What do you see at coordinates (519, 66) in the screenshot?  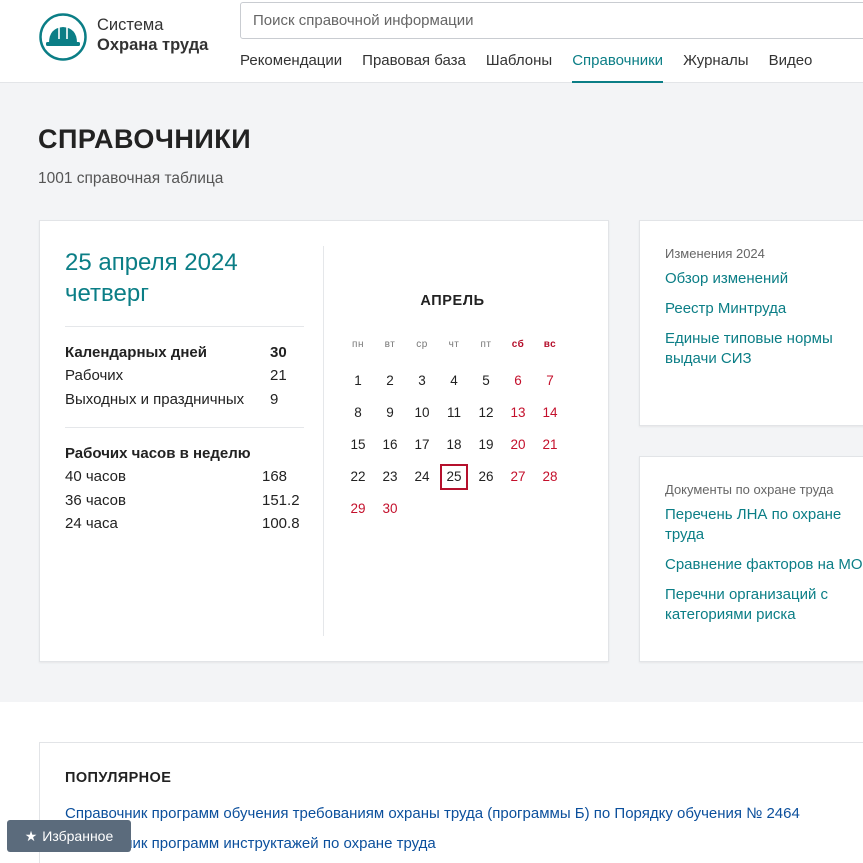 I see `nav-templates: Шаблоны` at bounding box center [519, 66].